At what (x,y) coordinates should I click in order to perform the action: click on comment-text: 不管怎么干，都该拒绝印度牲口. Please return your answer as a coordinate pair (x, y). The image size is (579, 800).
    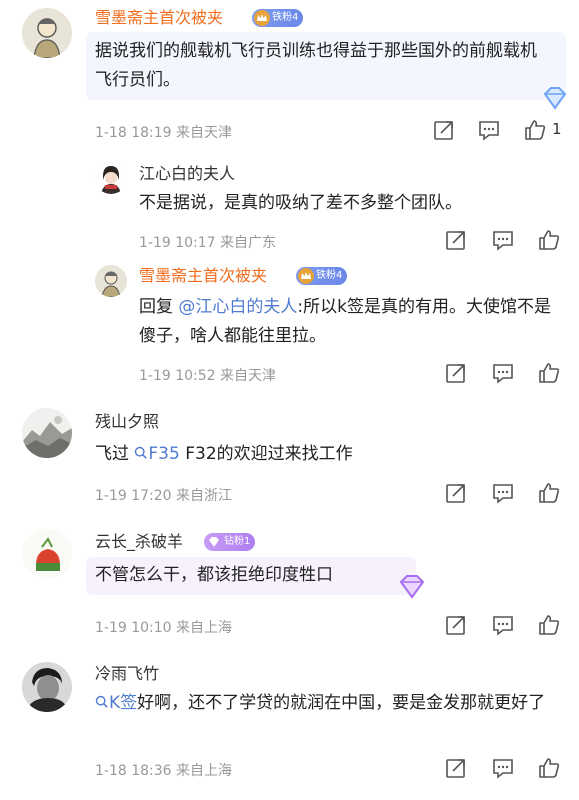
    Looking at the image, I should click on (214, 575).